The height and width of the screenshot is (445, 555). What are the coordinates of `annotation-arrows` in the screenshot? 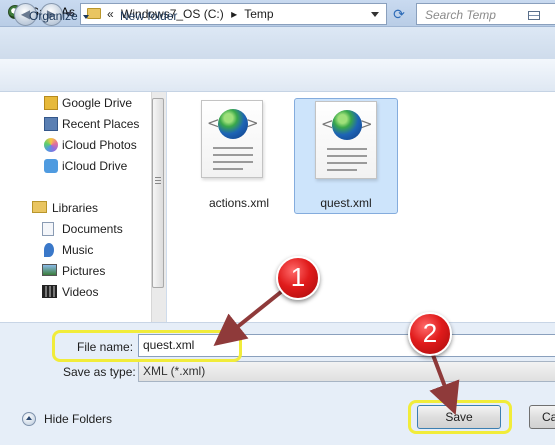 It's located at (336, 348).